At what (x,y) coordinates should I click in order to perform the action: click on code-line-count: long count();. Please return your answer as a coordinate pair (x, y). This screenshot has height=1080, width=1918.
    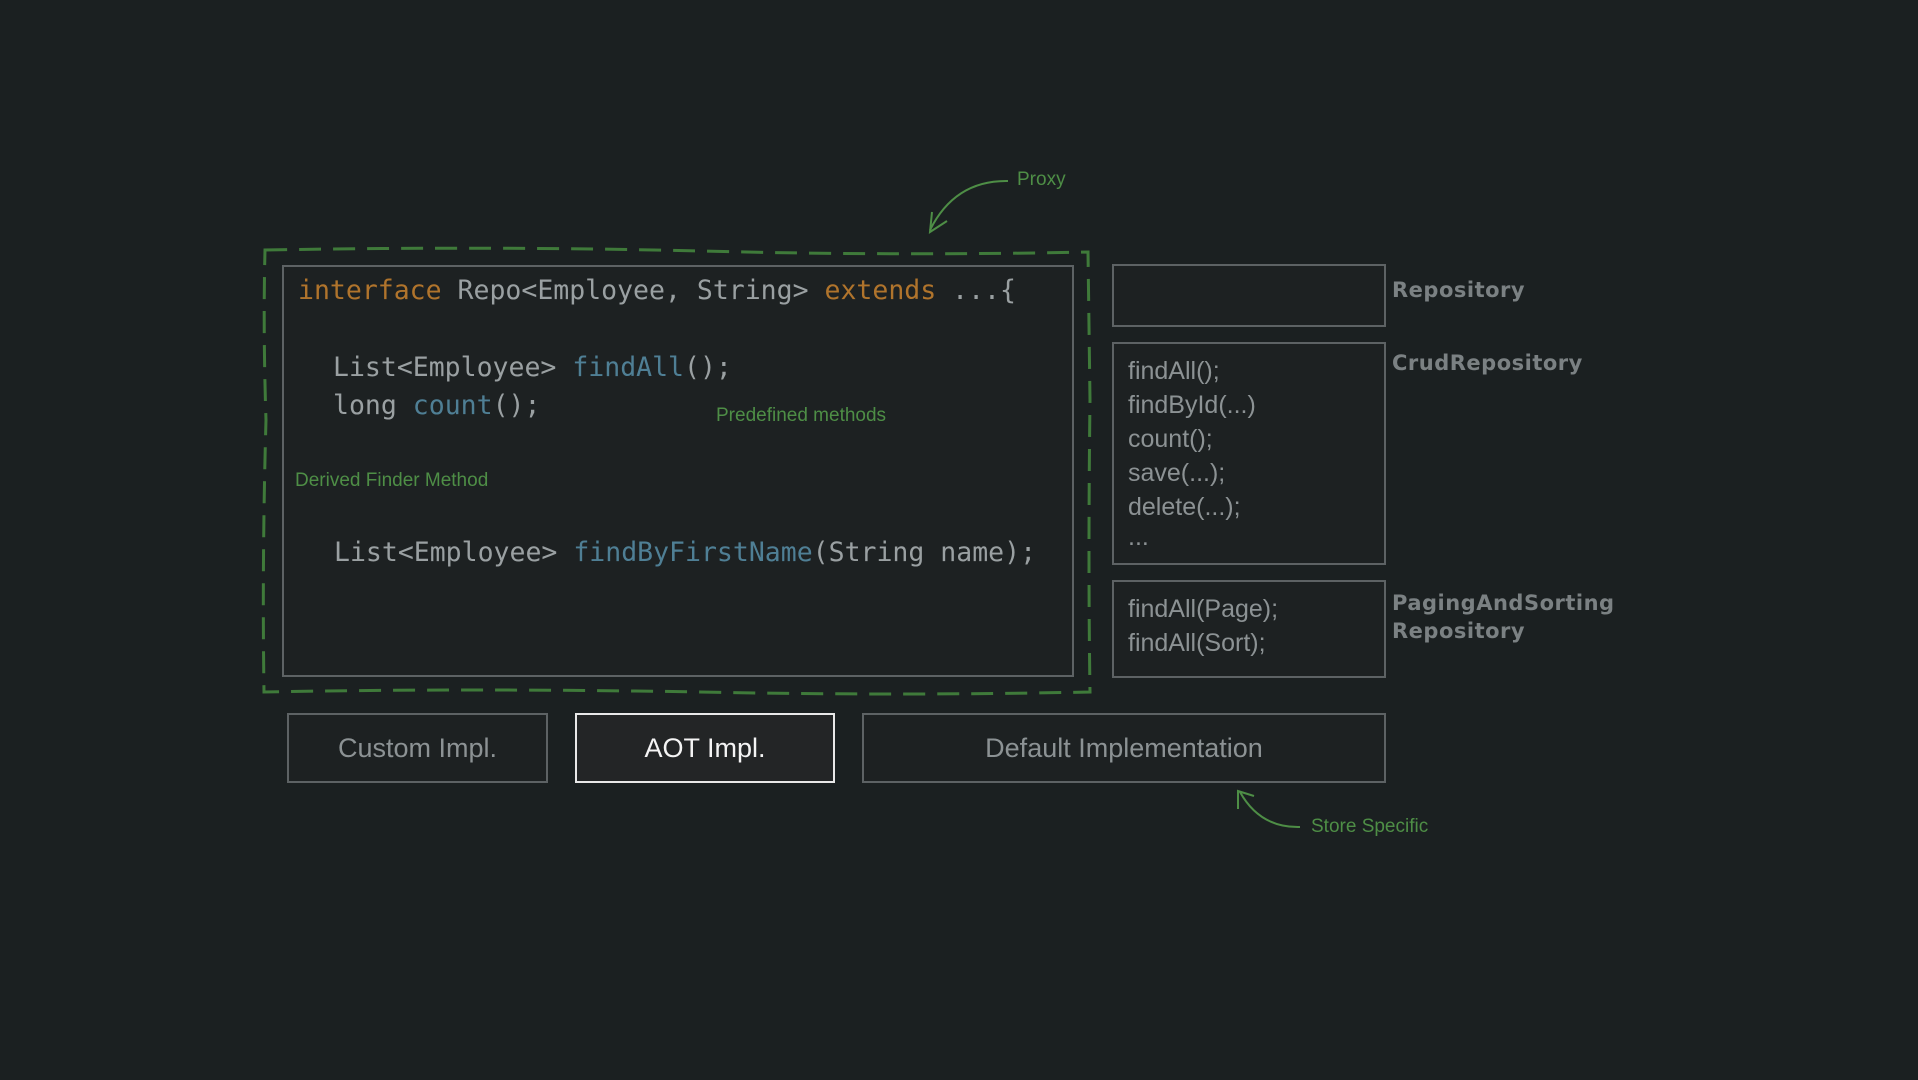
    Looking at the image, I should click on (437, 405).